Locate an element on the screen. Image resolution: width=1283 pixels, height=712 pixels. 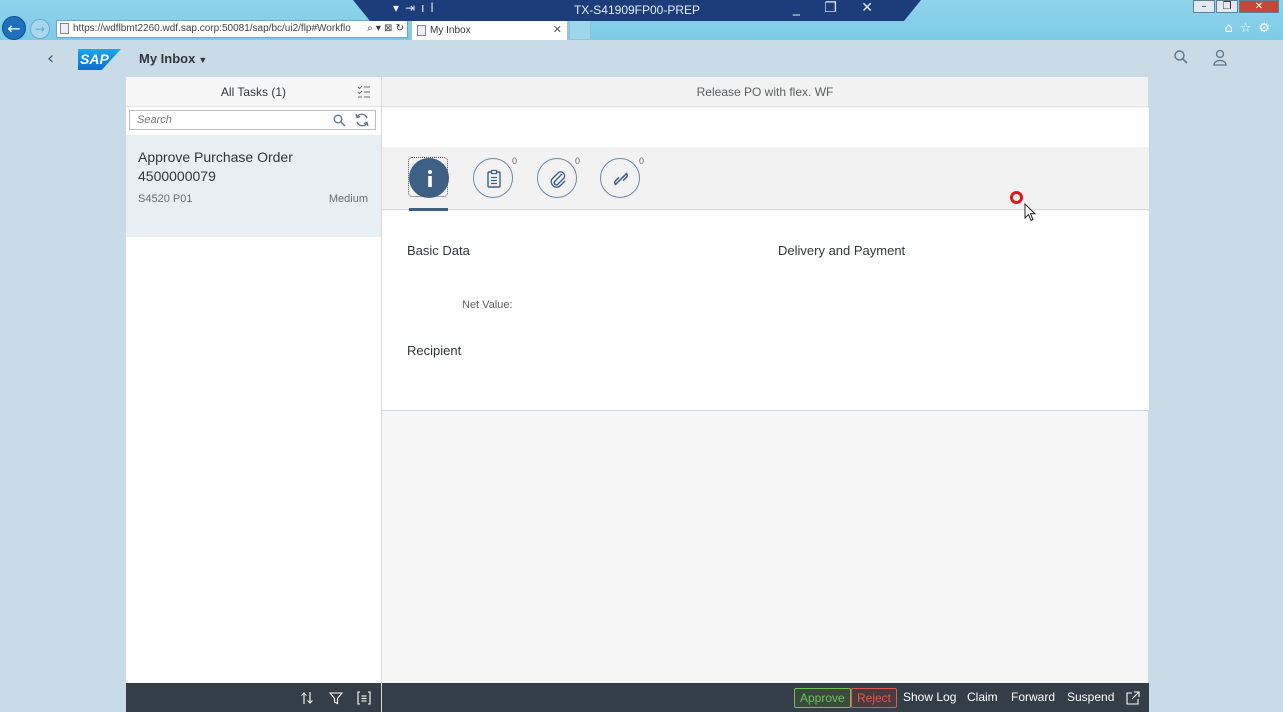
icon-tab-bar: 0 0 0 is located at coordinates (765, 178).